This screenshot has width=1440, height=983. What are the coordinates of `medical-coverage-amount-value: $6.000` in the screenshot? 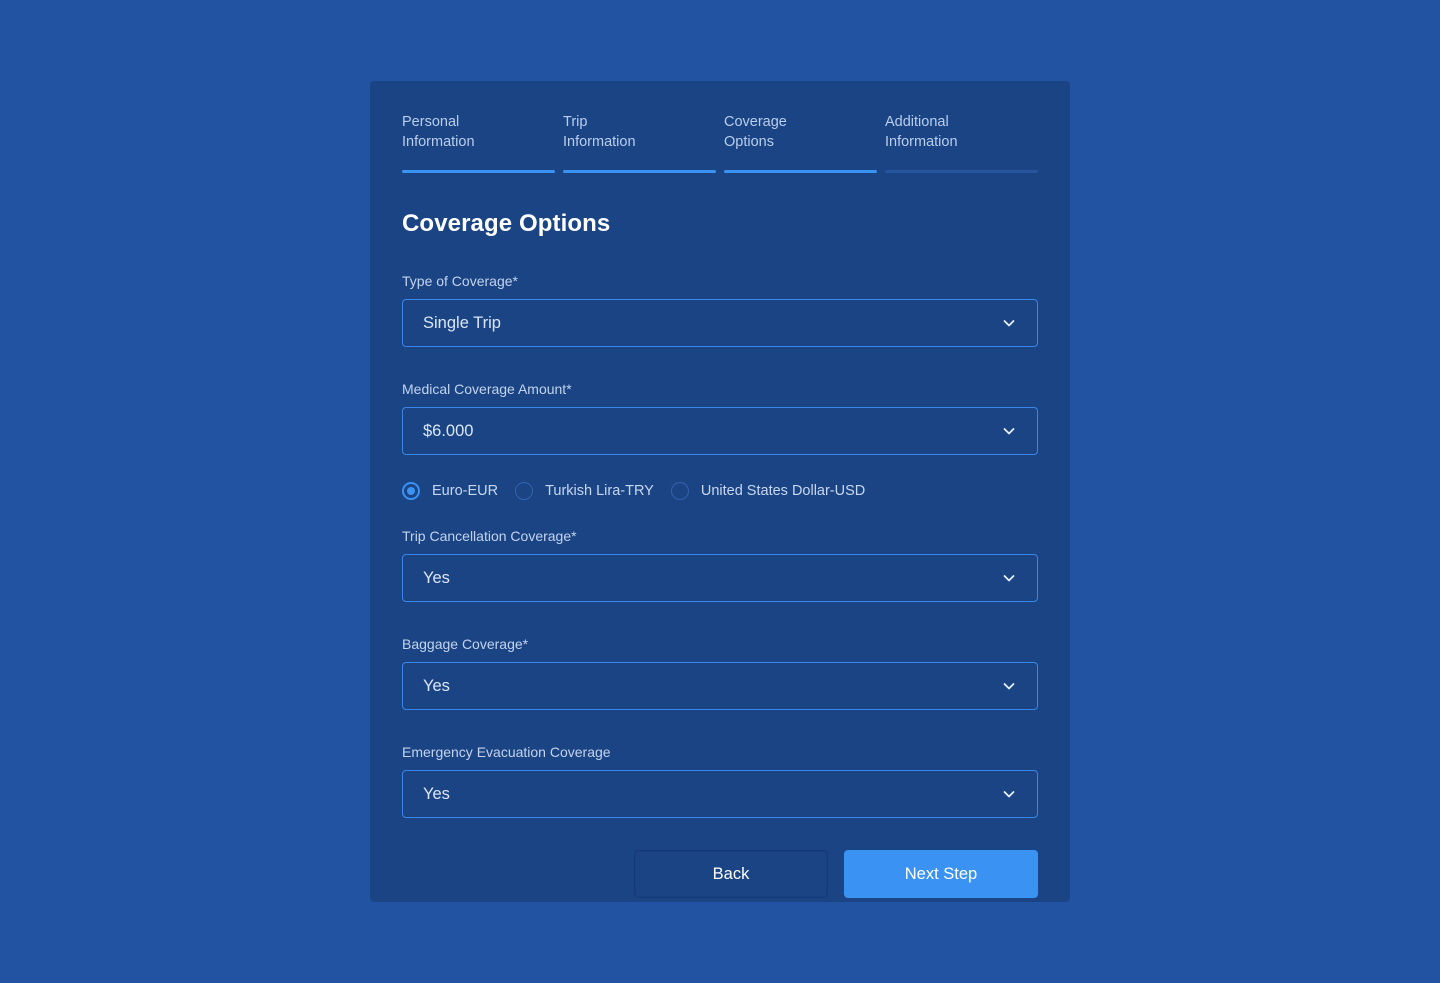 It's located at (448, 430).